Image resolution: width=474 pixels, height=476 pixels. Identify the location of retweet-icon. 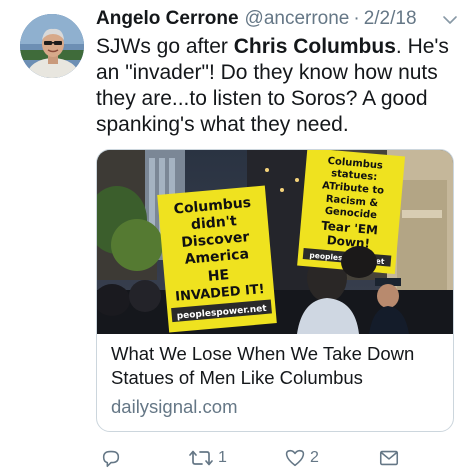
(201, 458).